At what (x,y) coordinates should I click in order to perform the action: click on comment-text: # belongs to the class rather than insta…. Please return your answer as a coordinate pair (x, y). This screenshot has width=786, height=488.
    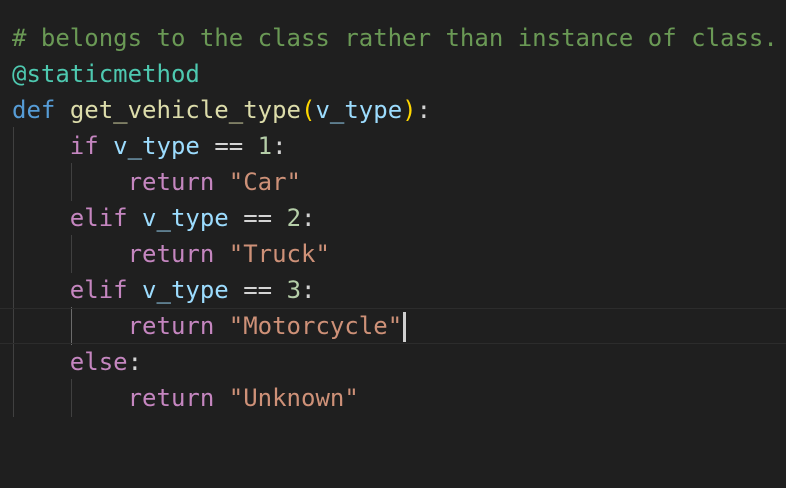
    Looking at the image, I should click on (395, 38).